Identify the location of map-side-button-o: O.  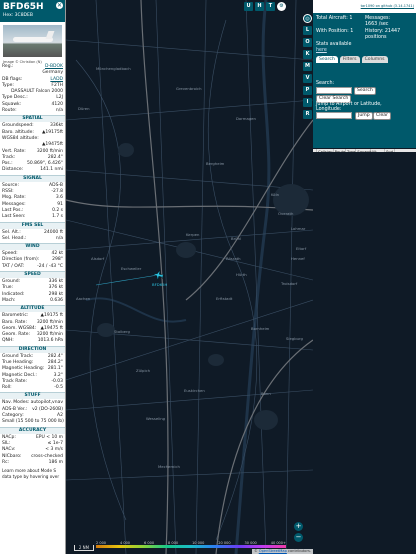
(307, 42).